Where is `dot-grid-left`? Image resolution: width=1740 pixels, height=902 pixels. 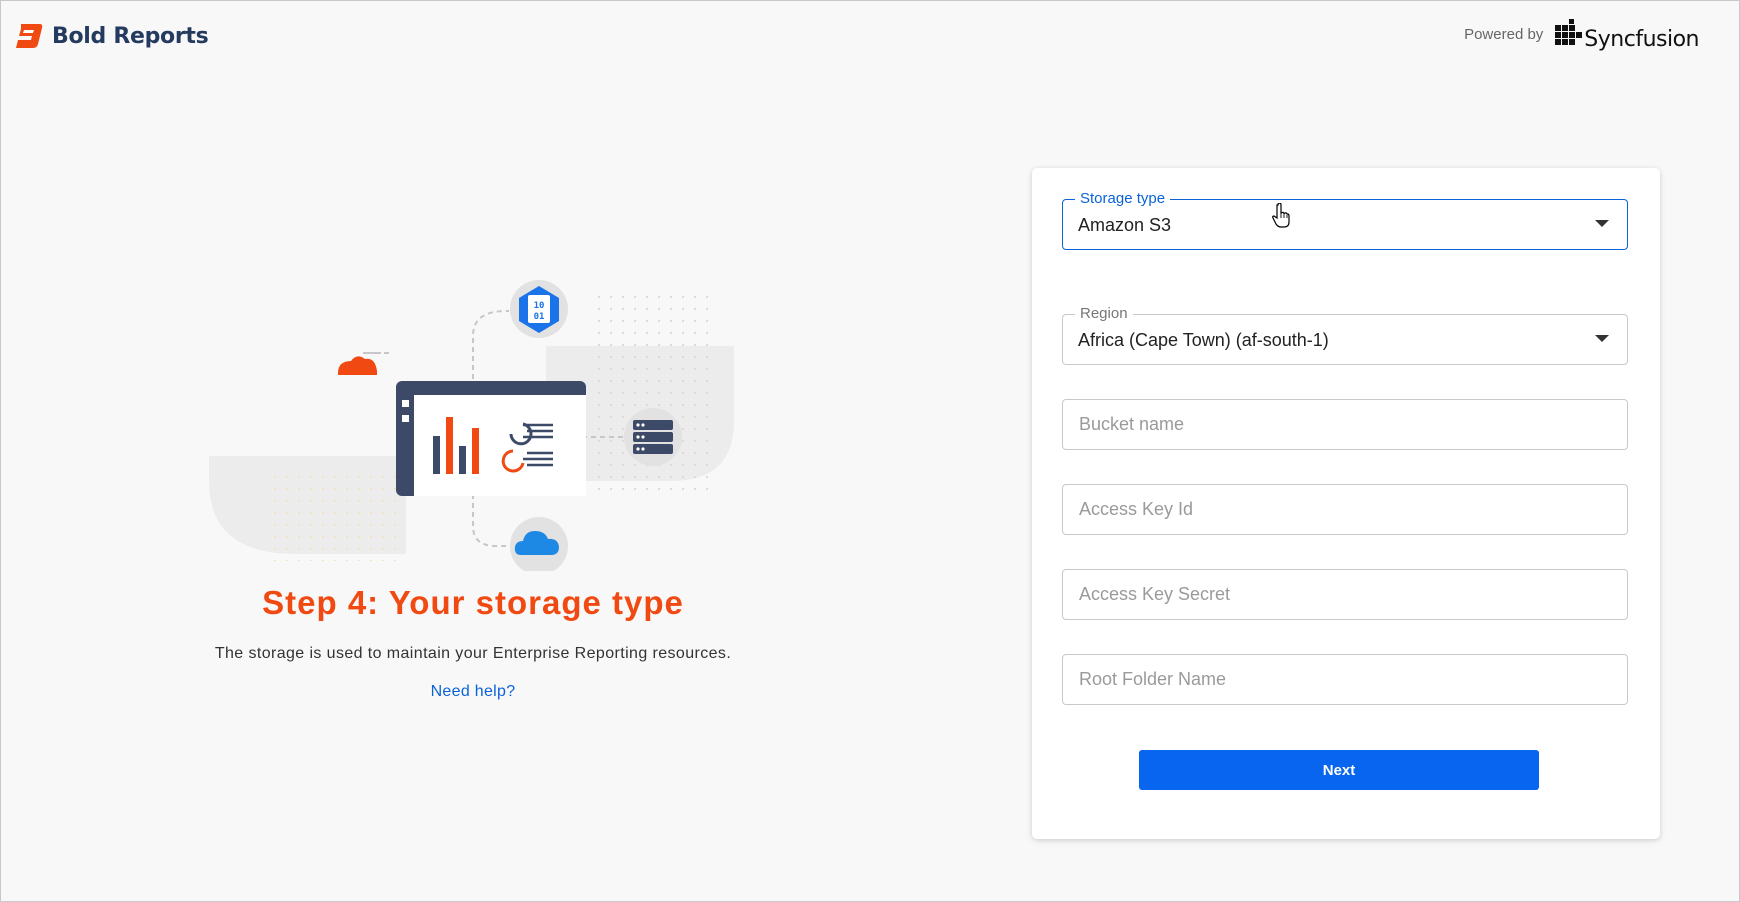 dot-grid-left is located at coordinates (338, 513).